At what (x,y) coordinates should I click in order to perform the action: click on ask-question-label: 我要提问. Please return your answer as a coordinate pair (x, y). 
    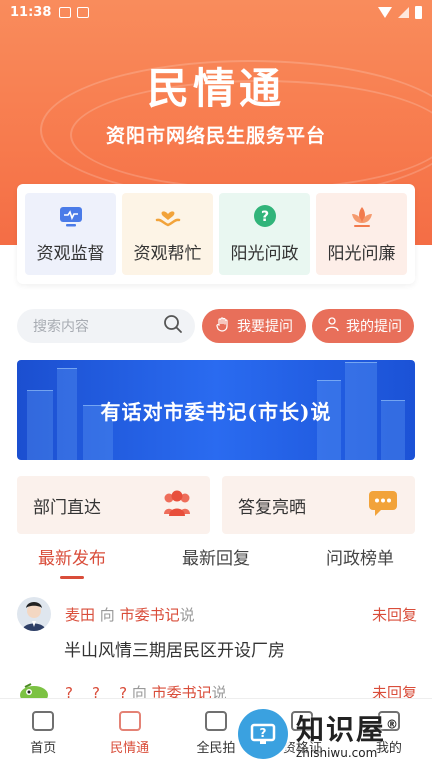
    Looking at the image, I should click on (265, 327).